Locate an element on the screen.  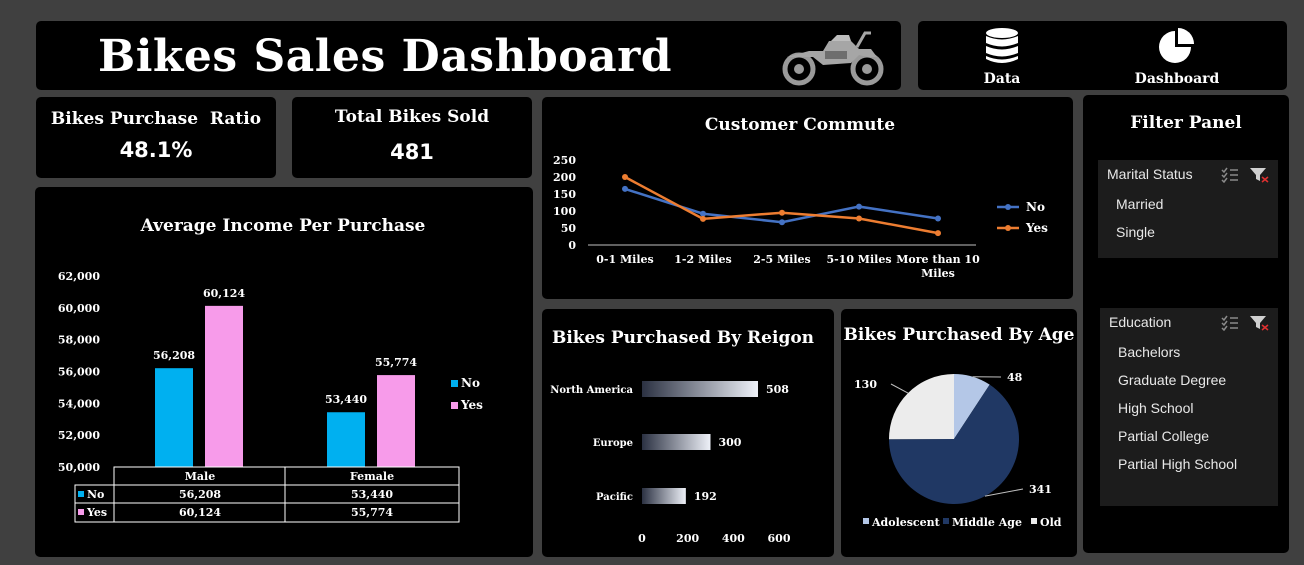
bar-data-label: 56,208 is located at coordinates (174, 355).